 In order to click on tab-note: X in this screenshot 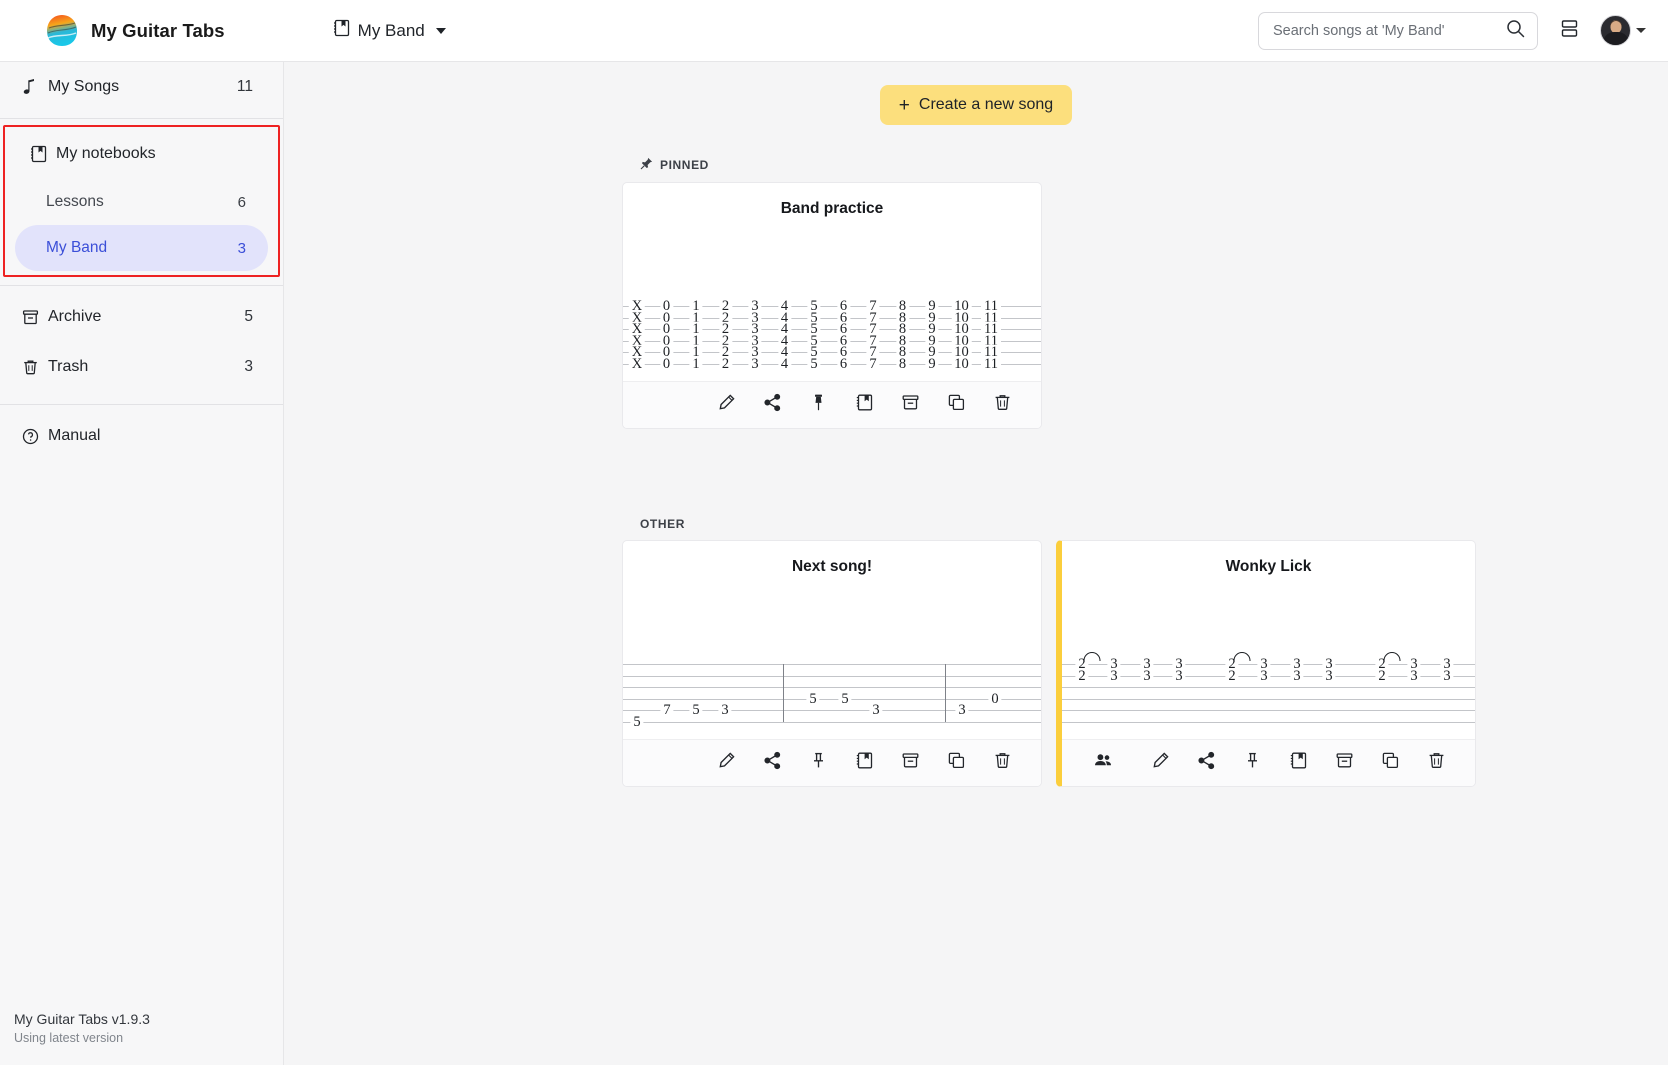, I will do `click(637, 364)`.